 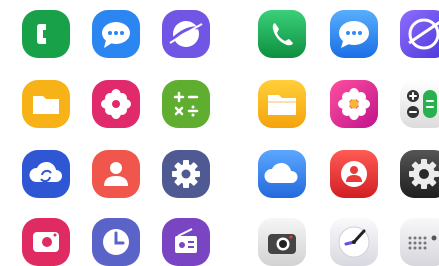 I want to click on voice-recorder-icon, so click(x=419, y=242).